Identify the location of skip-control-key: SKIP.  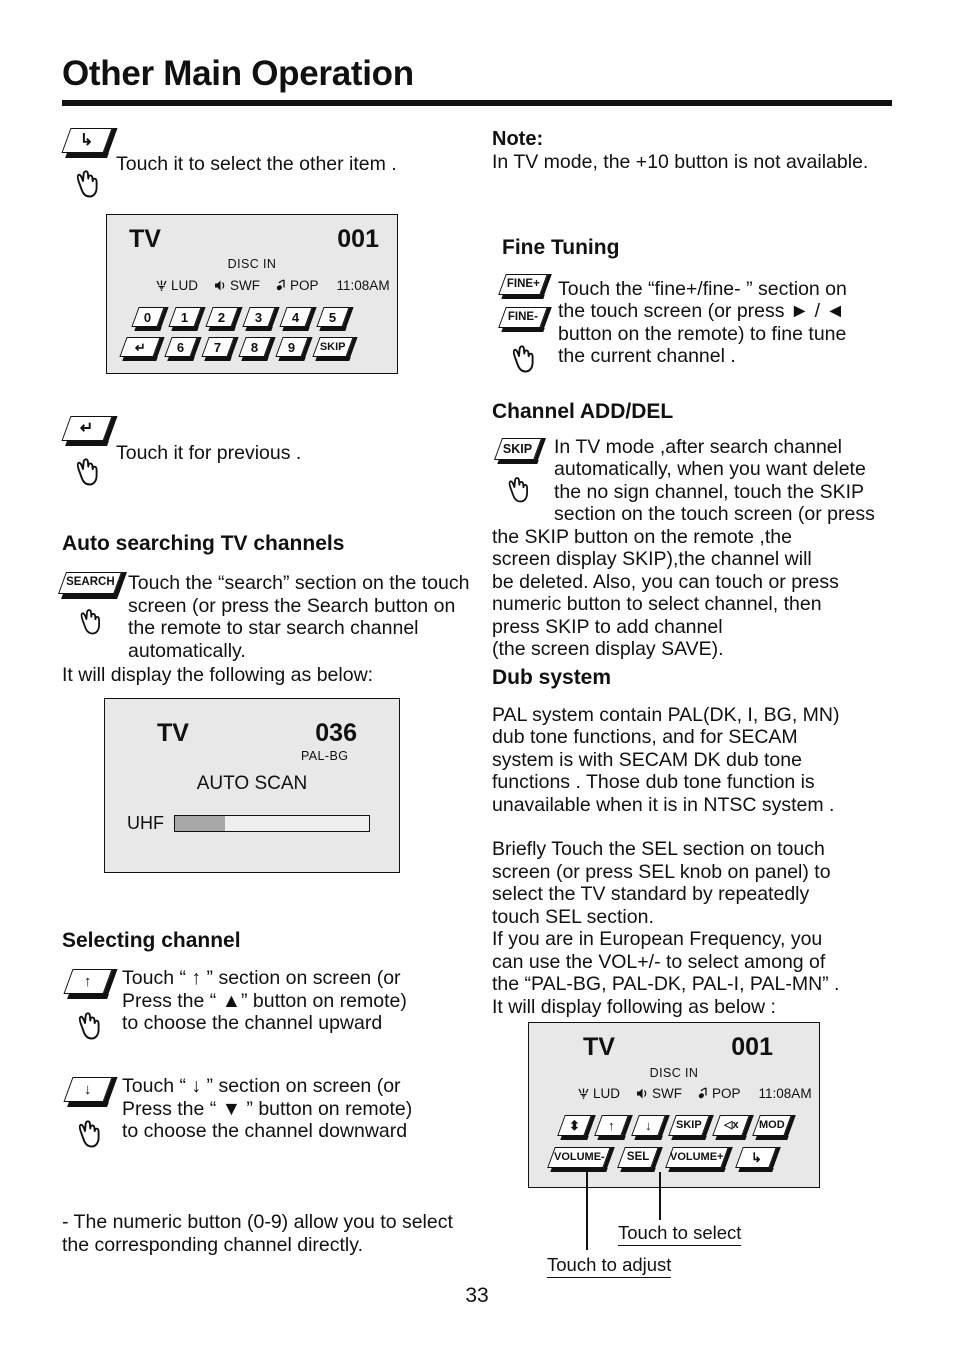
(691, 1127).